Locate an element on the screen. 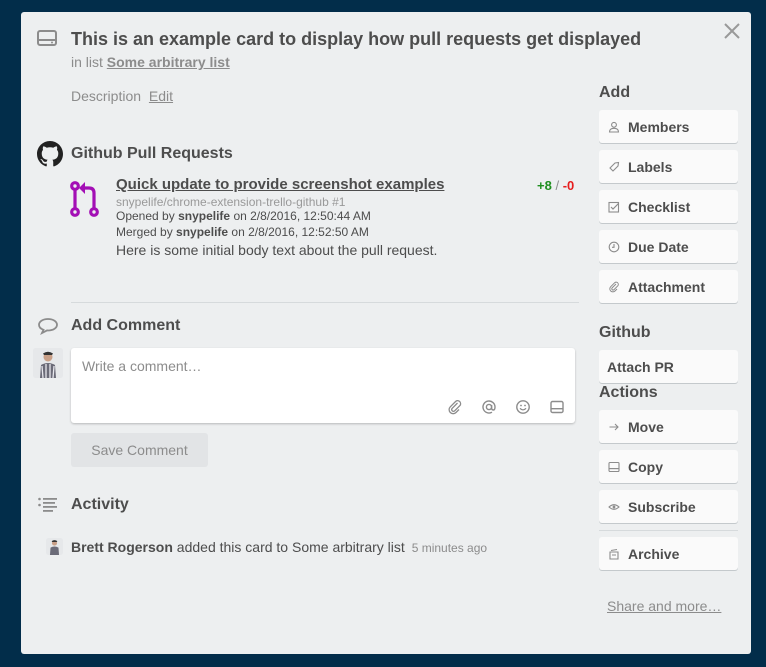  activity-avatar is located at coordinates (54, 546).